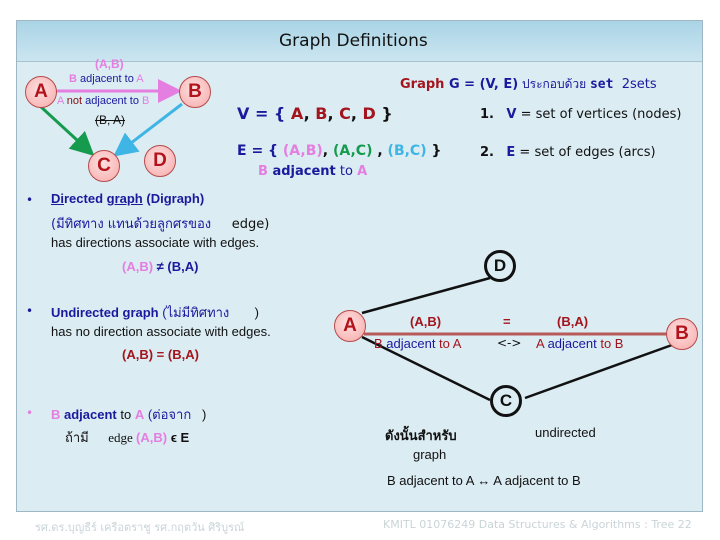 This screenshot has height=540, width=720. I want to click on edge-set: E = { (A,B), (A,C) , (B,C) }, so click(339, 151).